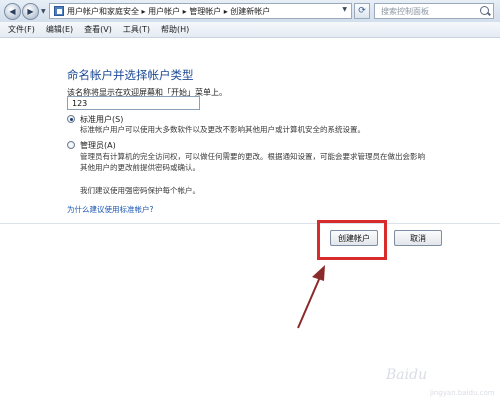 This screenshot has height=397, width=500. What do you see at coordinates (434, 11) in the screenshot?
I see `search-box: 搜索控制面板` at bounding box center [434, 11].